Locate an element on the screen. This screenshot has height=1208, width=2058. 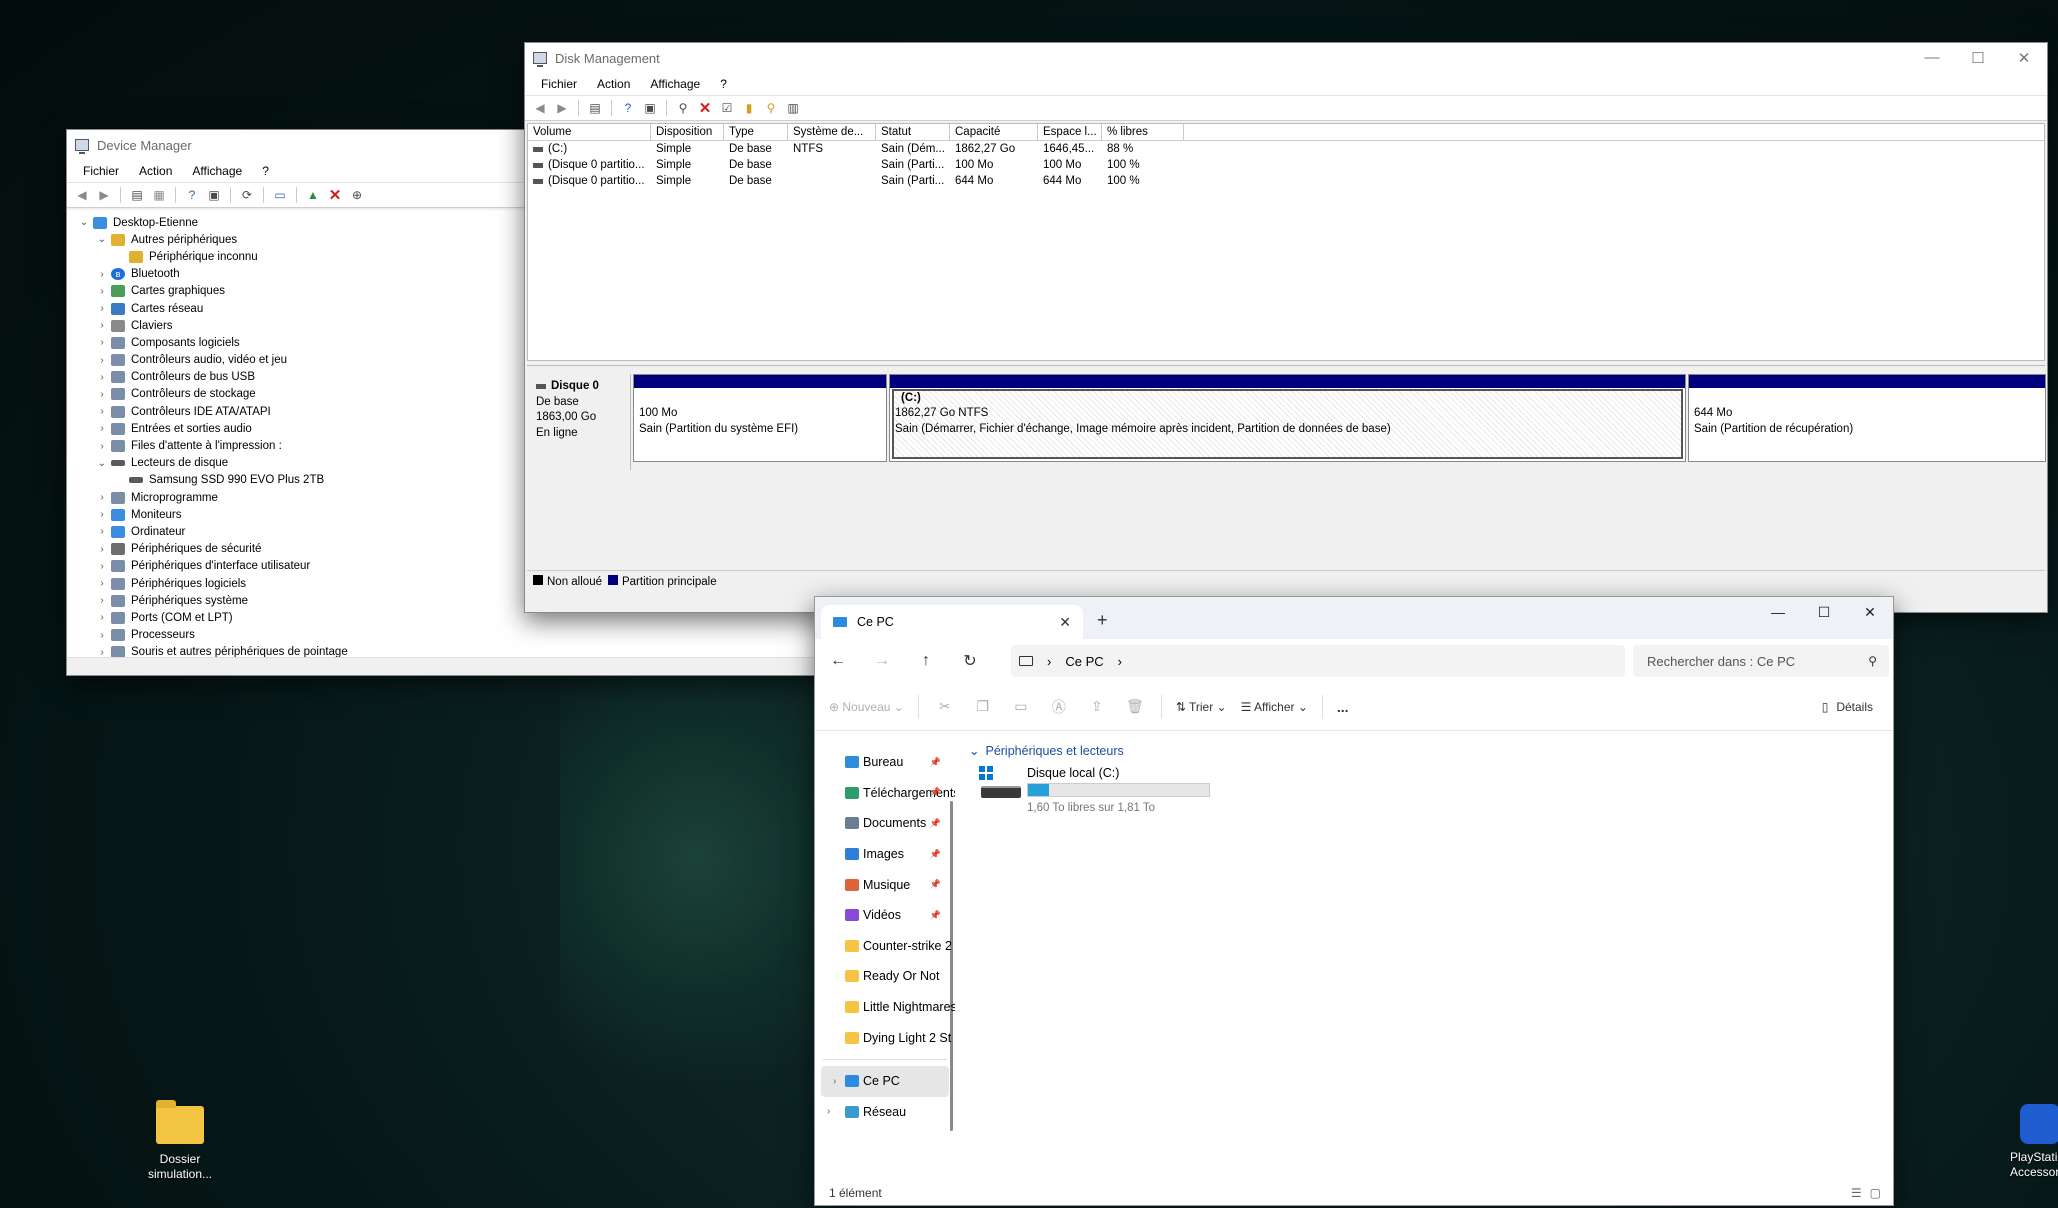
check-icon: ☑ is located at coordinates (727, 108).